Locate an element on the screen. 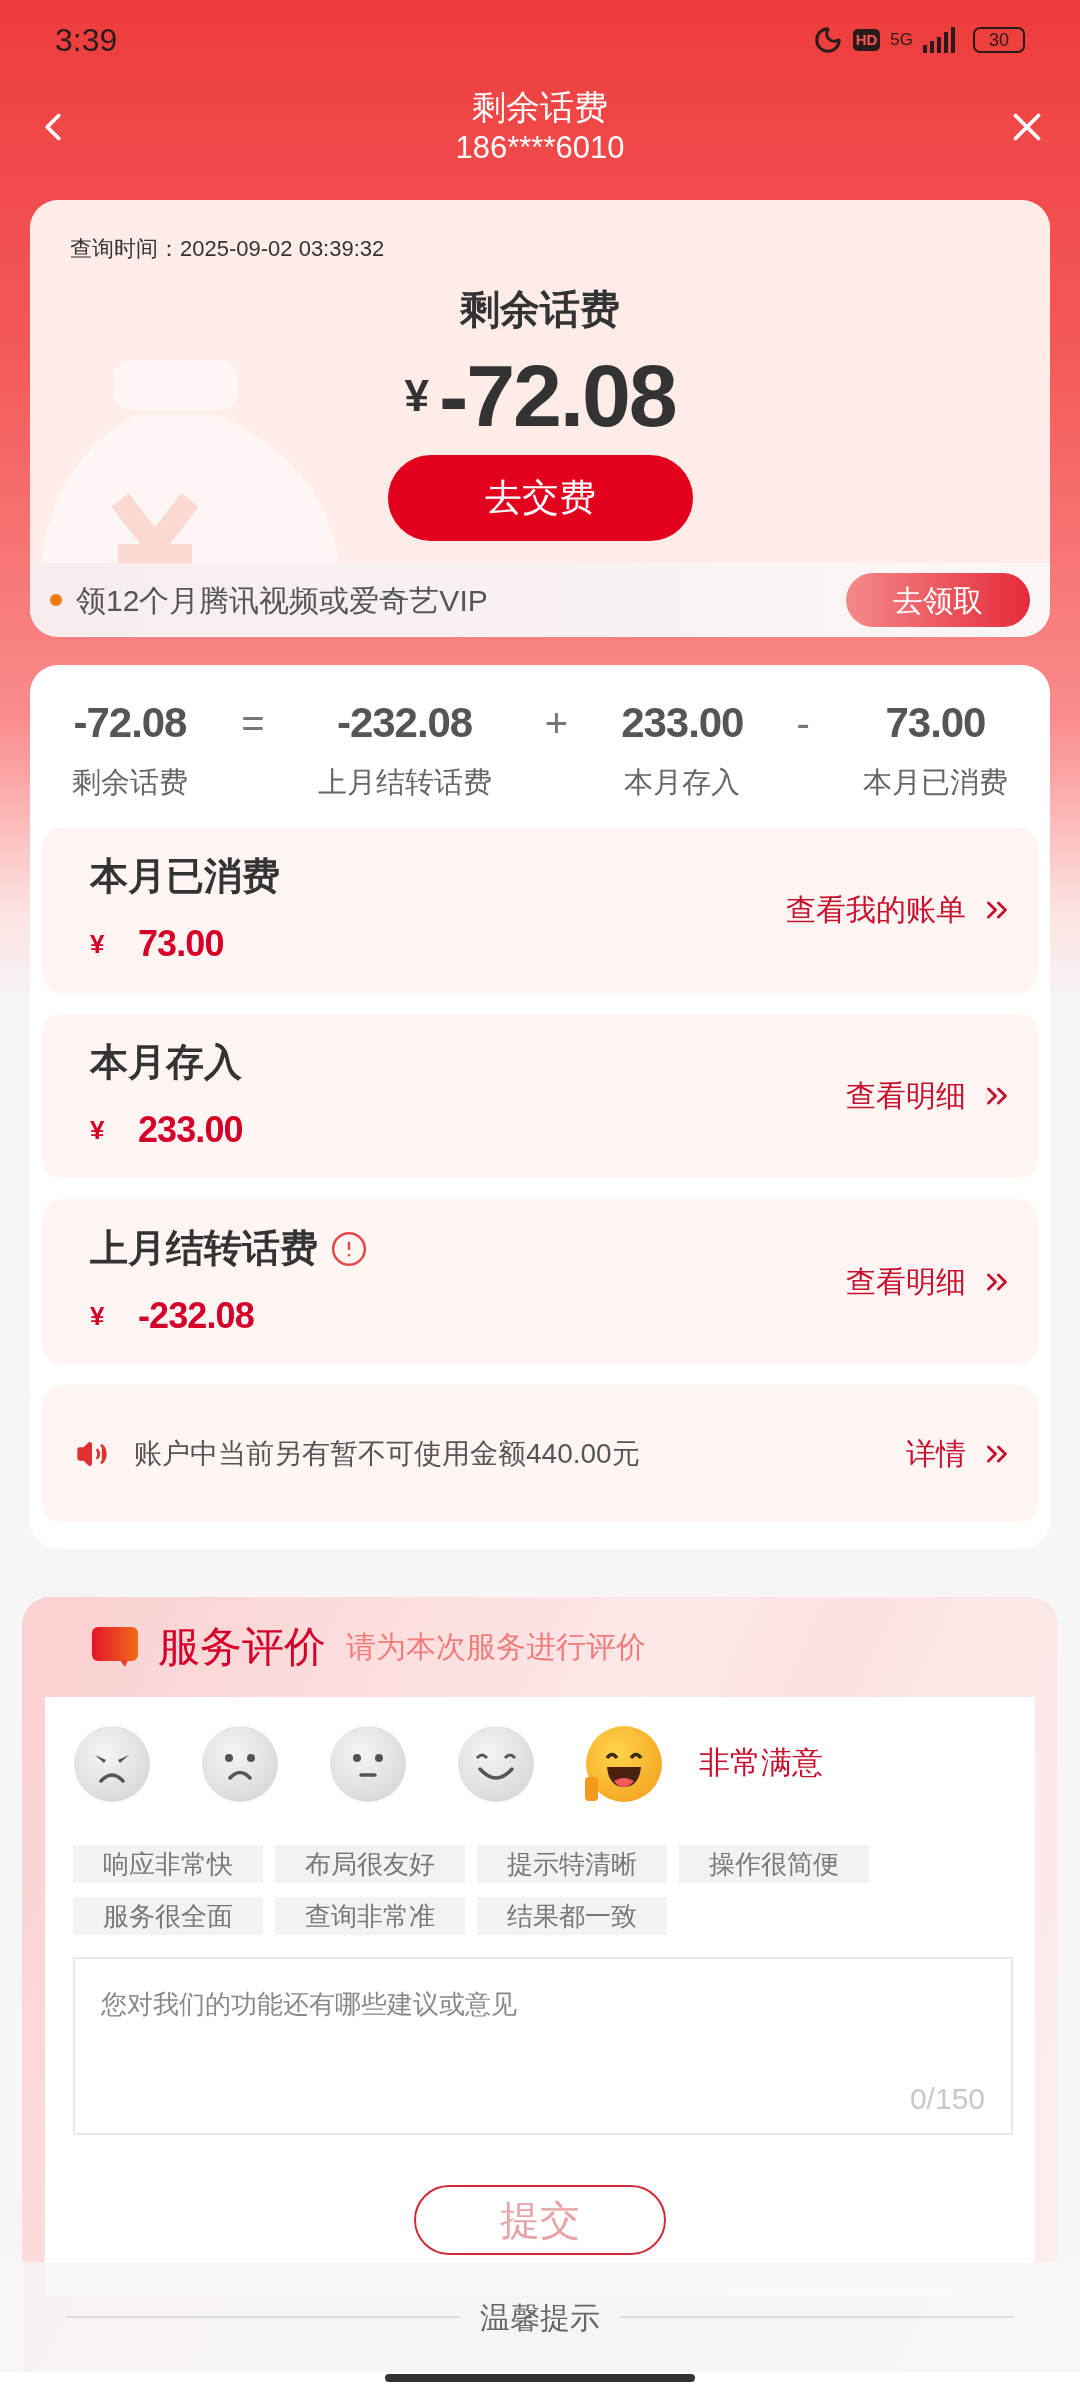 This screenshot has width=1080, height=2400. detail-row: 本月已消费 ¥ 73.00 查看我的账单 is located at coordinates (540, 909).